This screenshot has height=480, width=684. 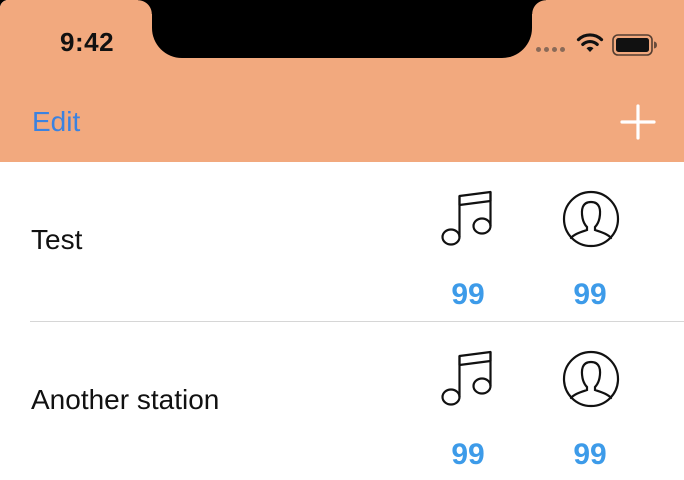 I want to click on battery-icon, so click(x=634, y=45).